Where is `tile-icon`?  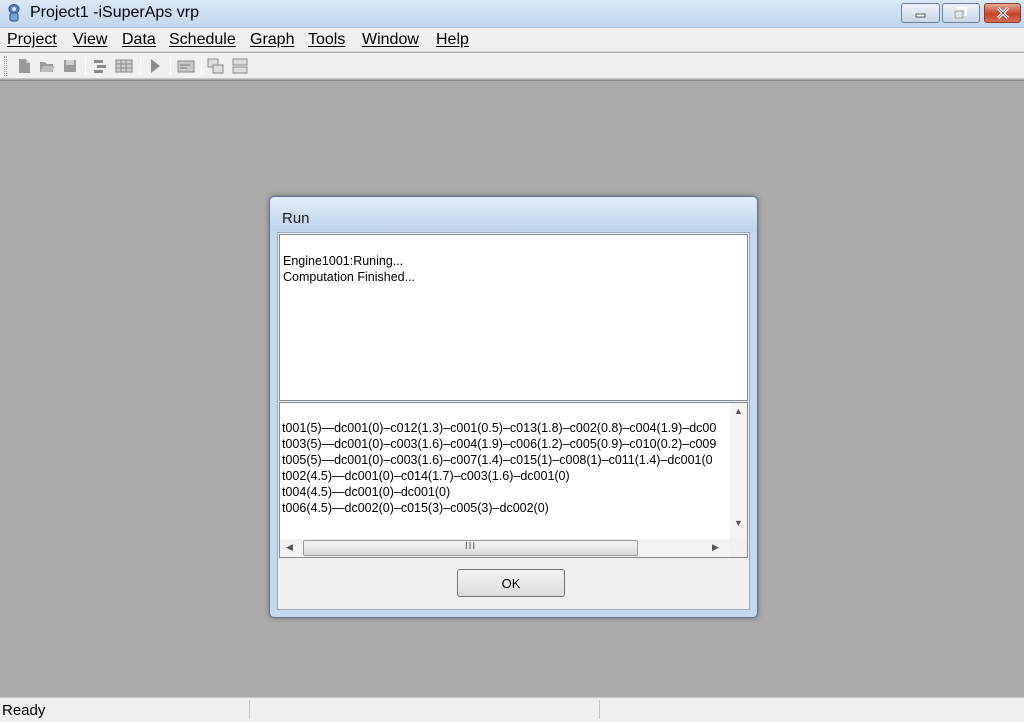
tile-icon is located at coordinates (240, 66).